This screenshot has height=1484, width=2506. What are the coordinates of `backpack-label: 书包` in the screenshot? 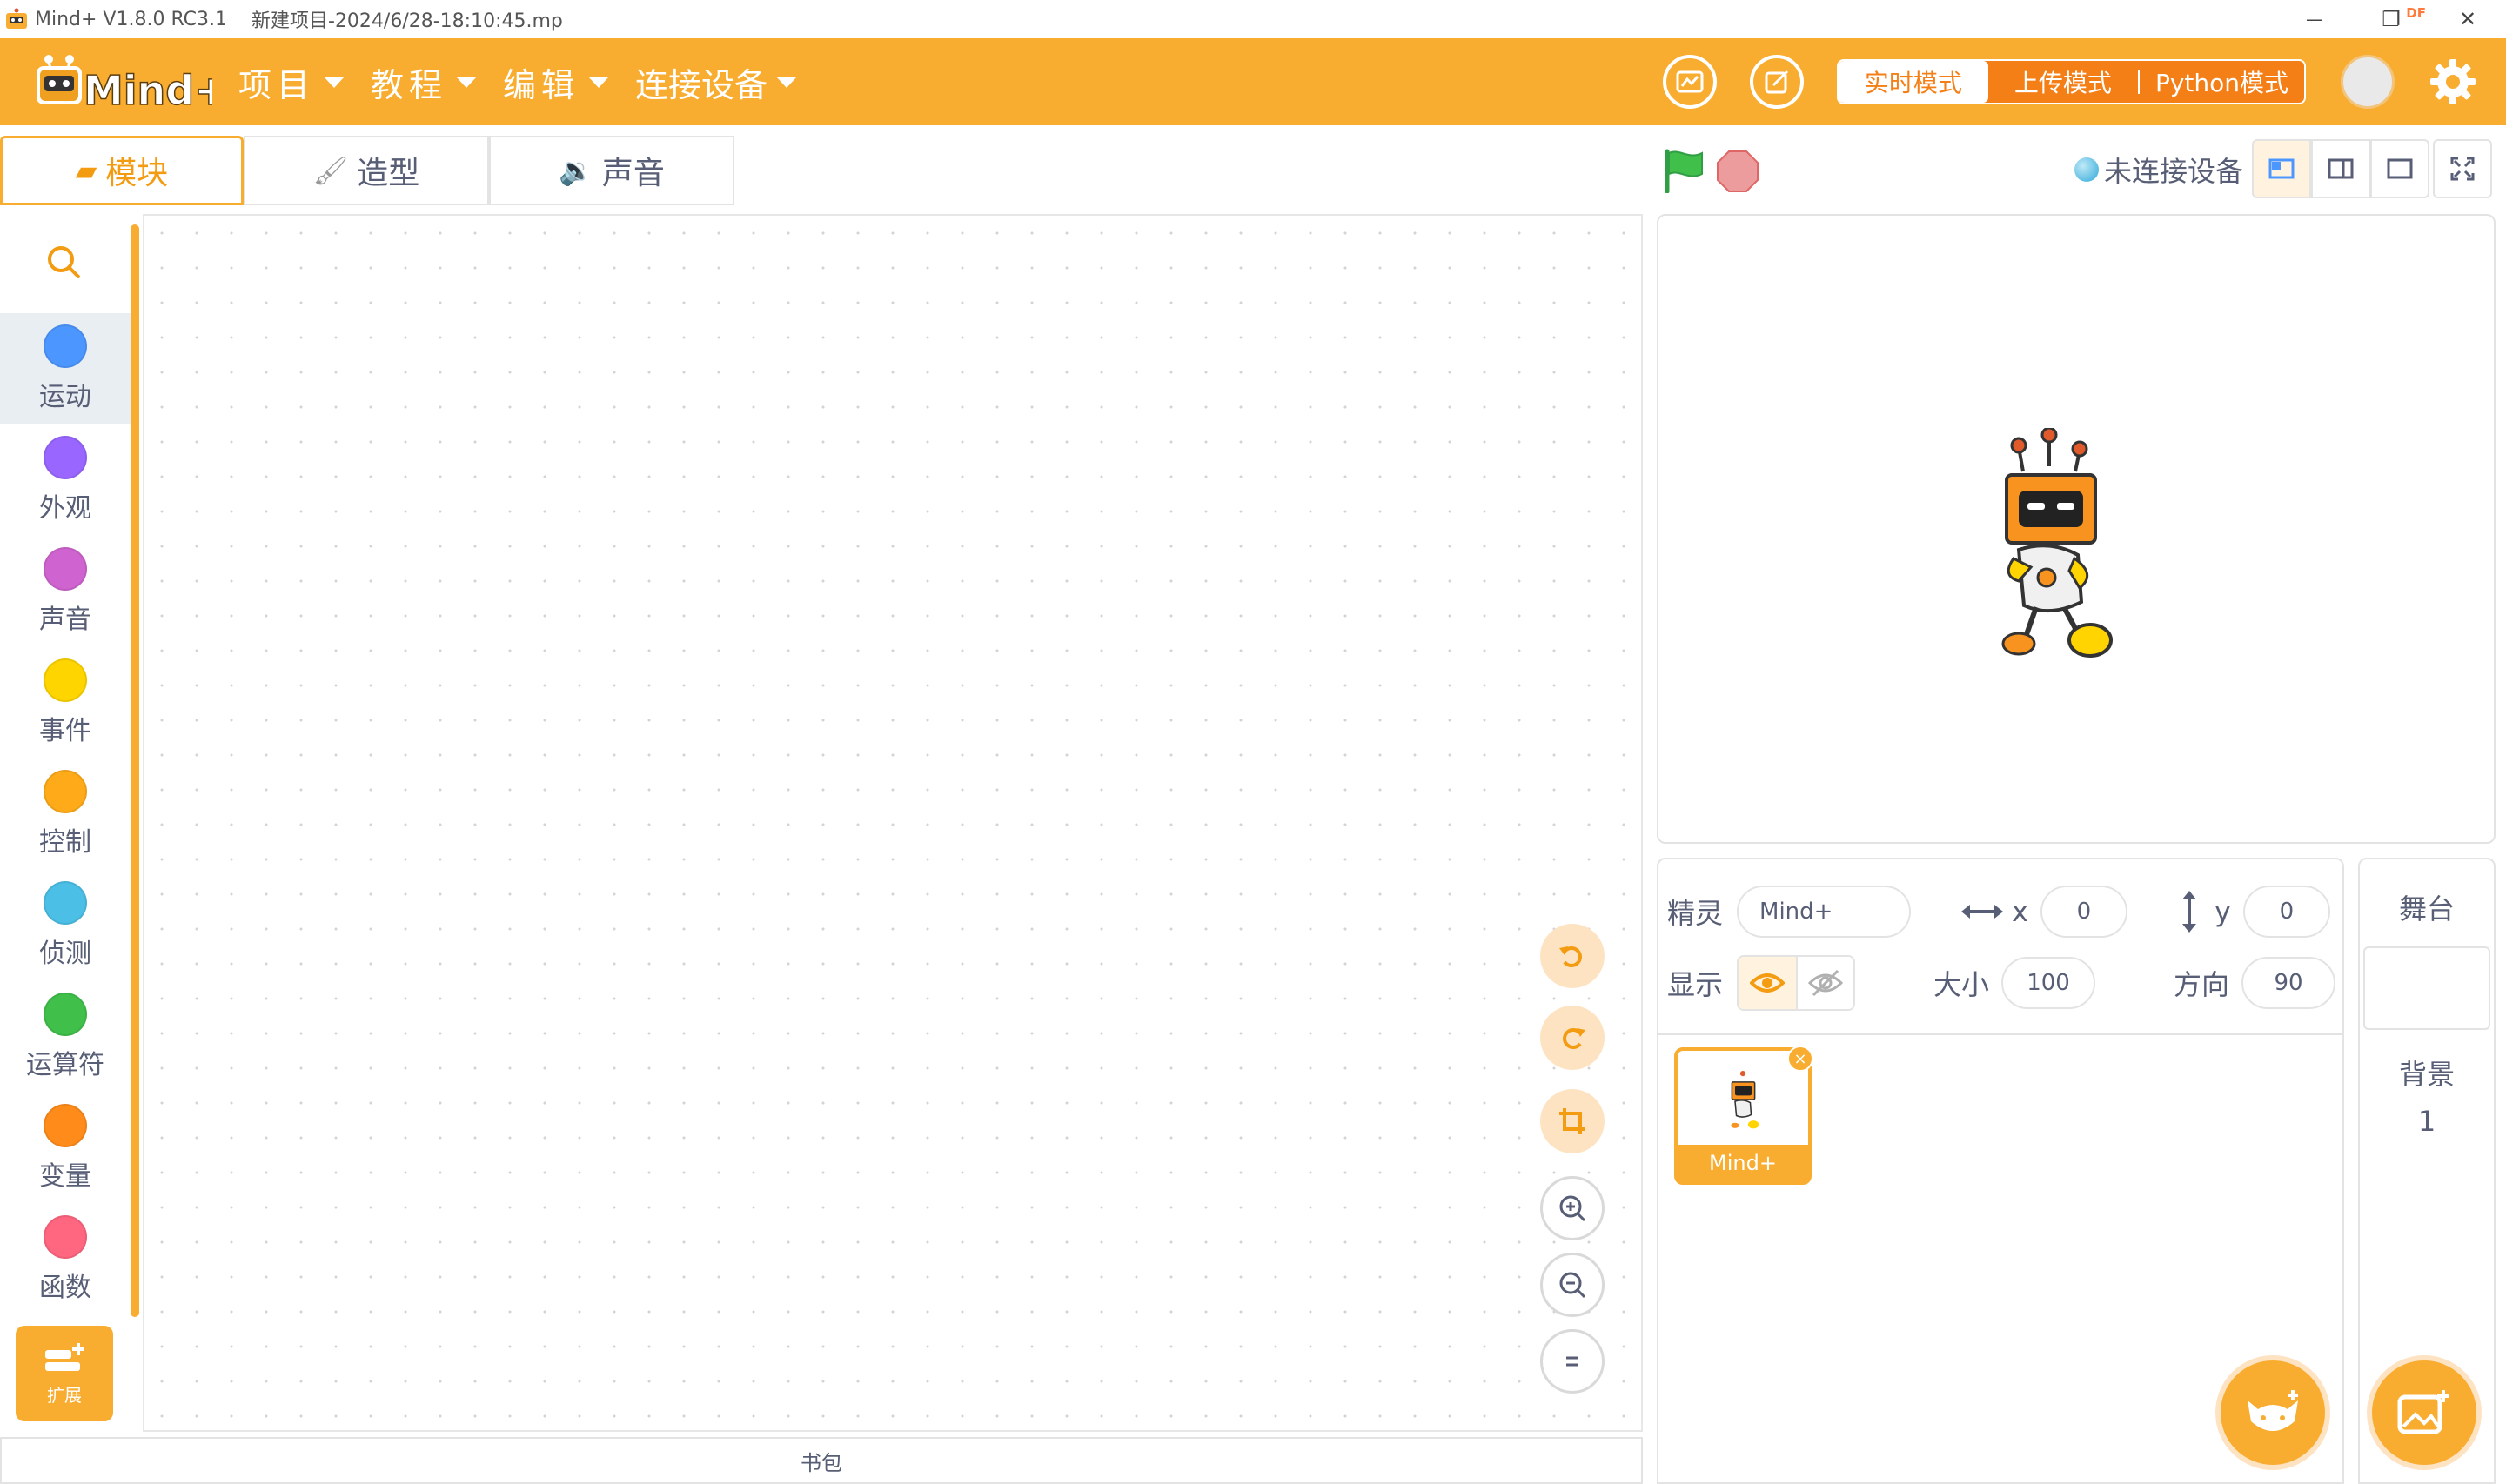 It's located at (821, 1462).